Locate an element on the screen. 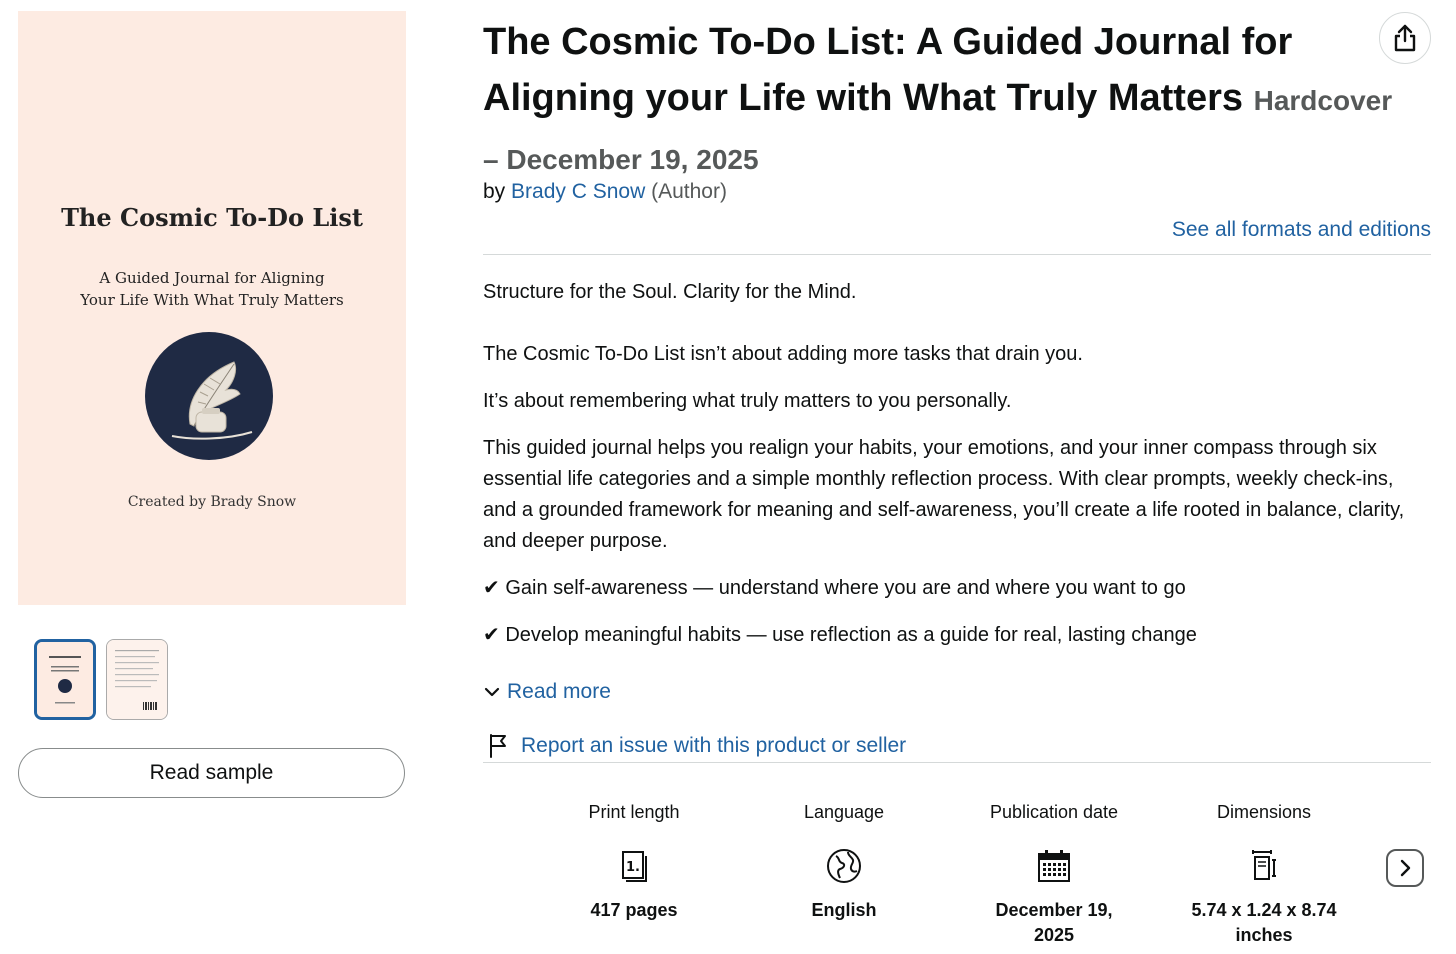 Image resolution: width=1456 pixels, height=954 pixels. dimensions-icon is located at coordinates (1264, 865).